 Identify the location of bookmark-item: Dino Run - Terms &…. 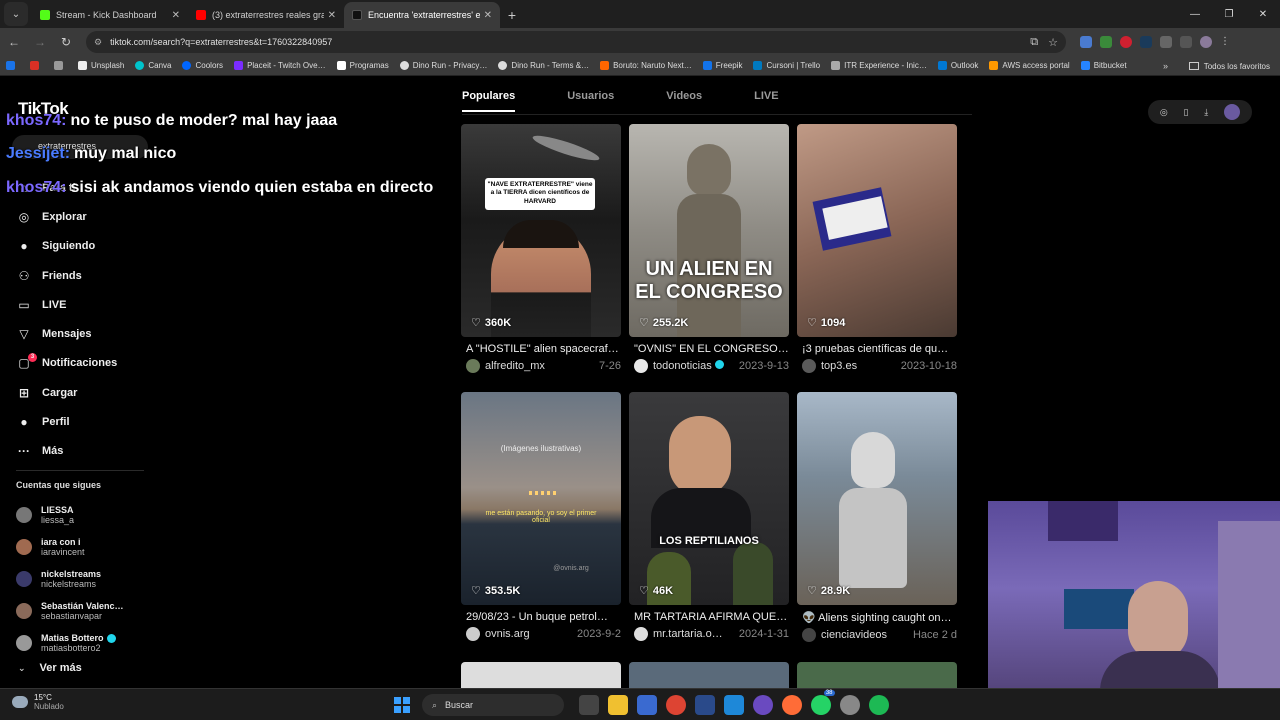
(543, 65).